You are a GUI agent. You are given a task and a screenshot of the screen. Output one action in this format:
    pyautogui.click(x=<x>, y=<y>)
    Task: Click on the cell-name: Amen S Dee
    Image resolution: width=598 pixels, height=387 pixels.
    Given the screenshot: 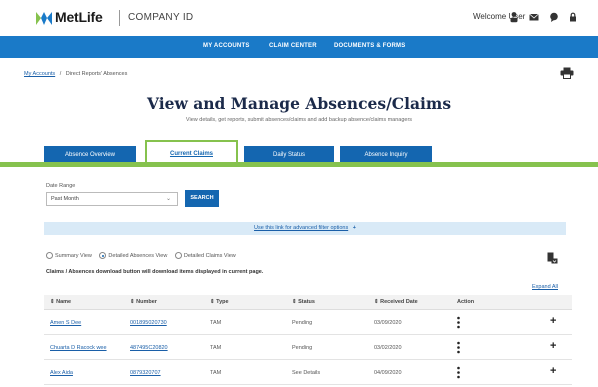 What is the action you would take?
    pyautogui.click(x=65, y=323)
    